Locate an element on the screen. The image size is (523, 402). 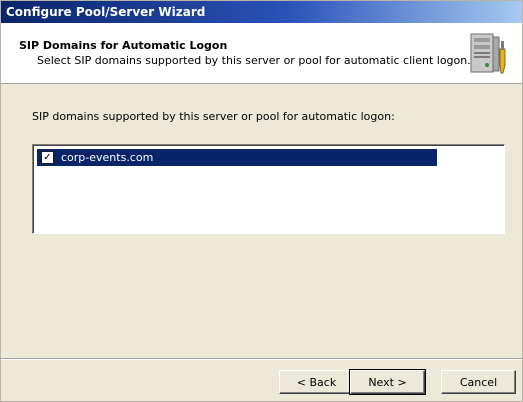
page-title: SIP Domains for Automatic Logon is located at coordinates (123, 45).